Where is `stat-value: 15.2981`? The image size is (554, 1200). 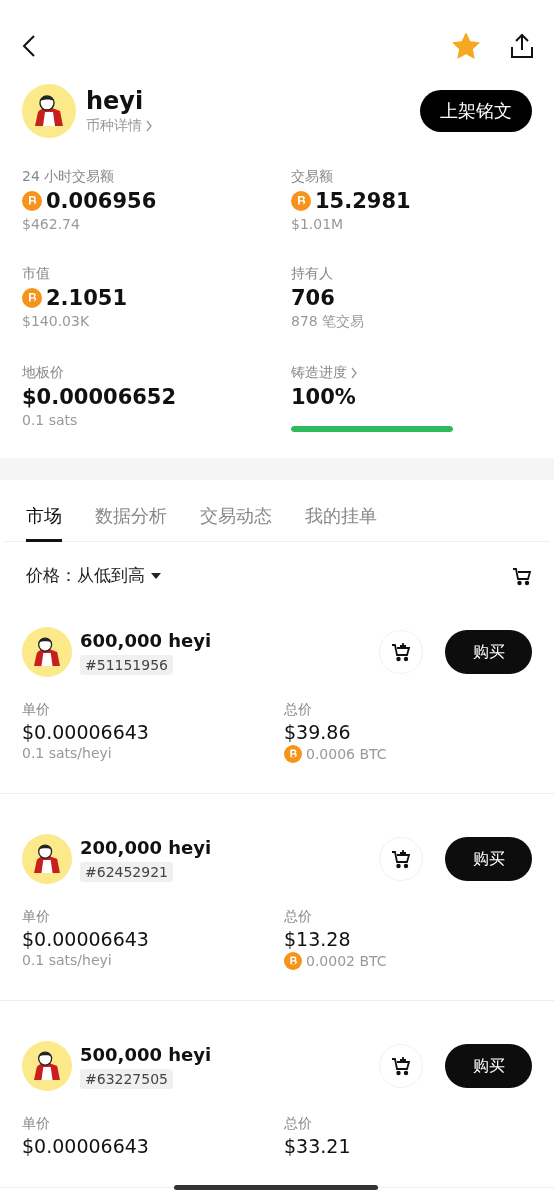 stat-value: 15.2981 is located at coordinates (363, 201).